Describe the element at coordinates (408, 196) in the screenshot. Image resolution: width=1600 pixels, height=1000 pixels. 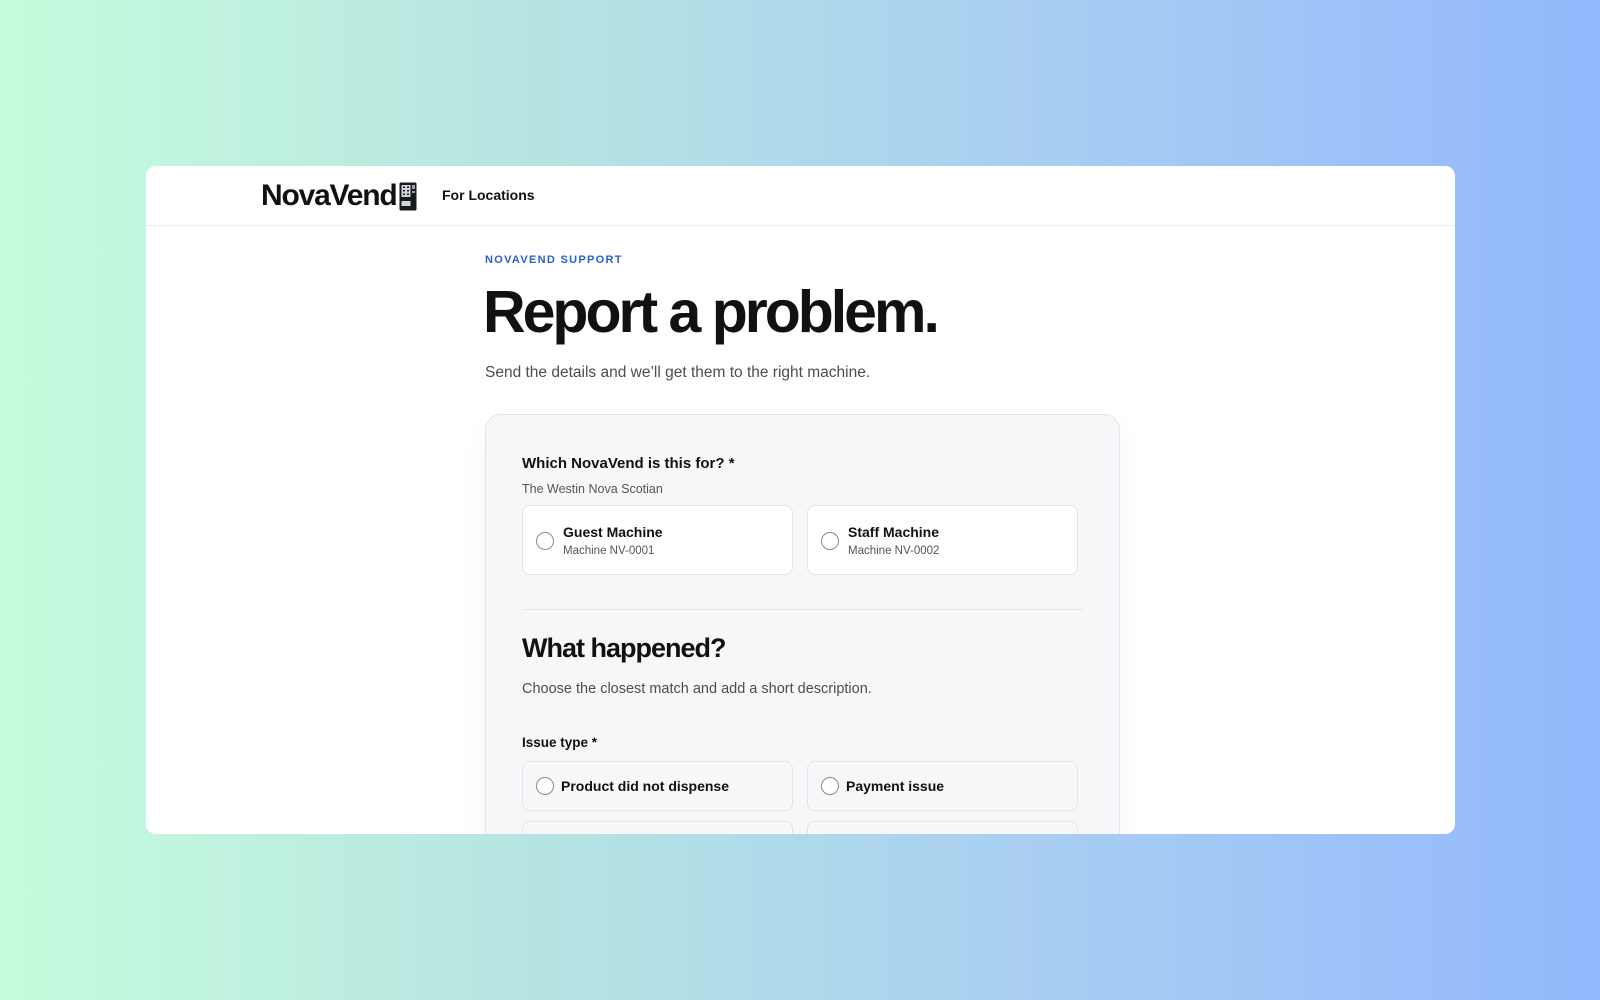
I see `vending-machine-icon` at that location.